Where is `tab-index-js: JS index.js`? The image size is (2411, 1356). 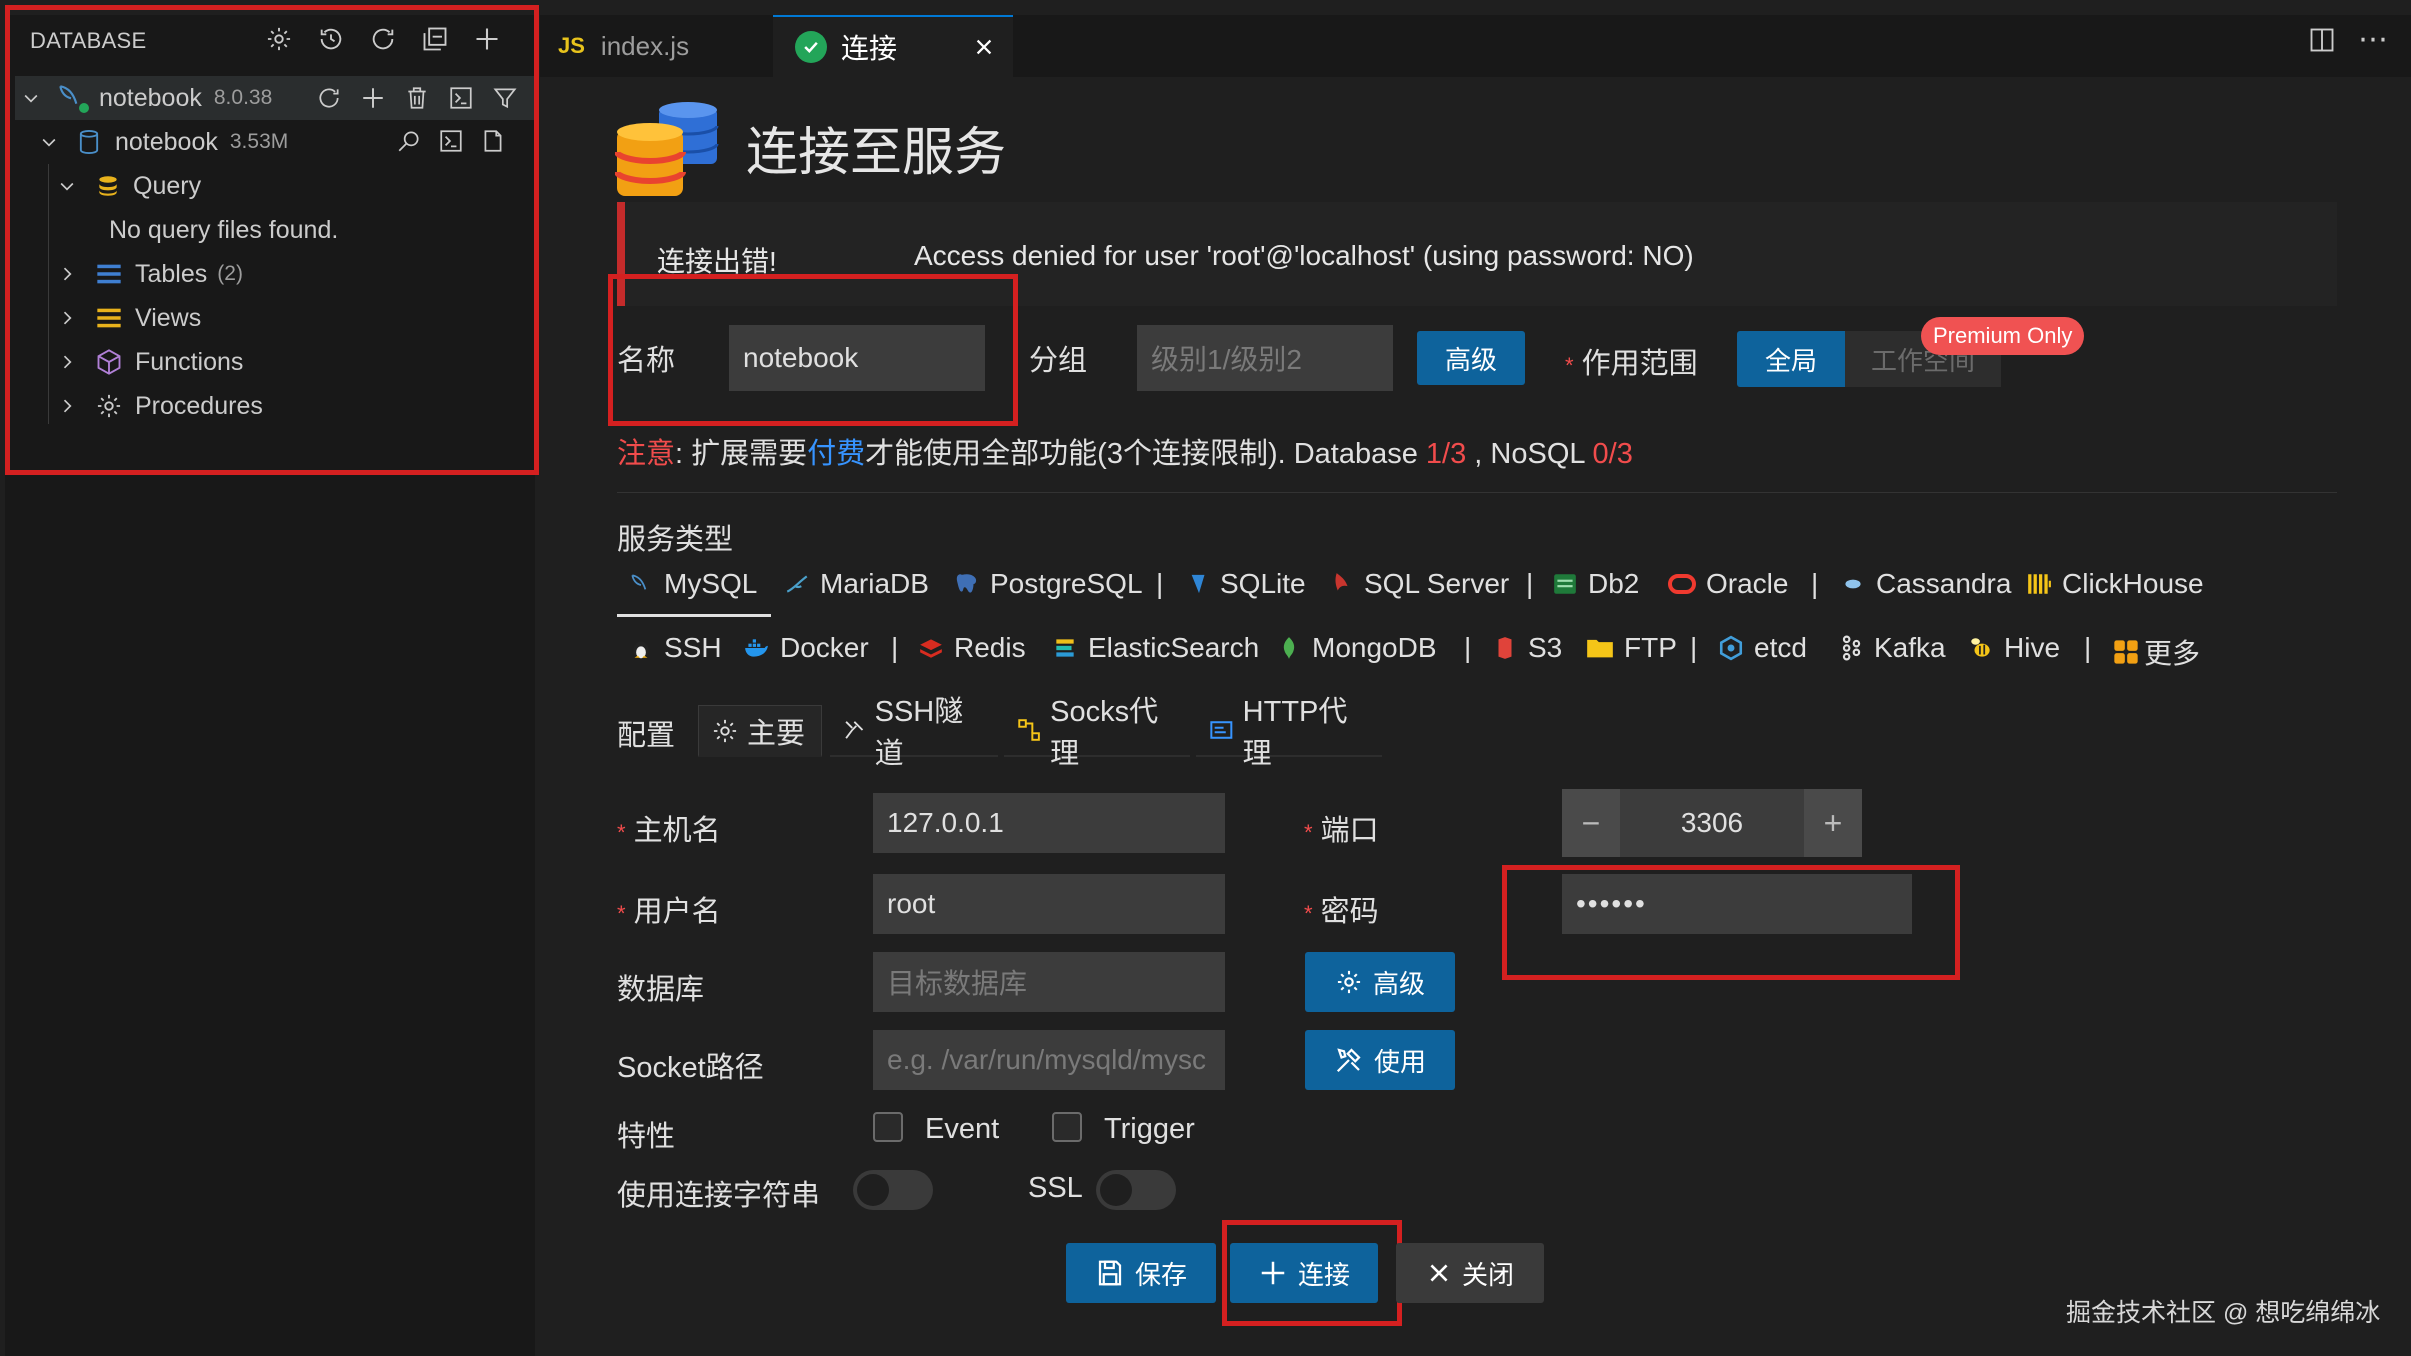 tab-index-js: JS index.js is located at coordinates (659, 46).